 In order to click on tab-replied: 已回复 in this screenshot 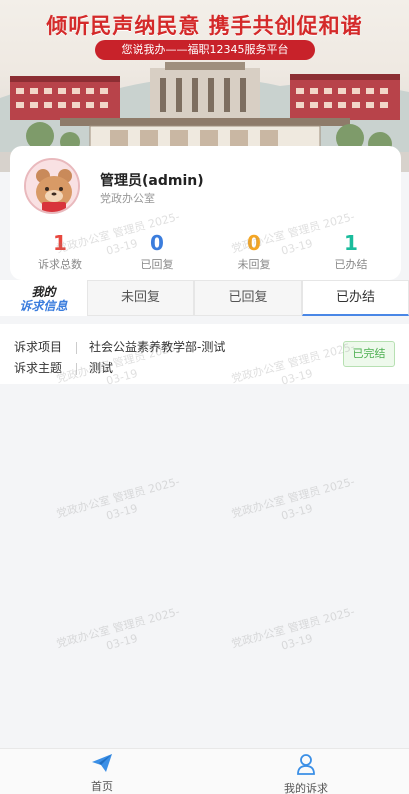, I will do `click(248, 298)`.